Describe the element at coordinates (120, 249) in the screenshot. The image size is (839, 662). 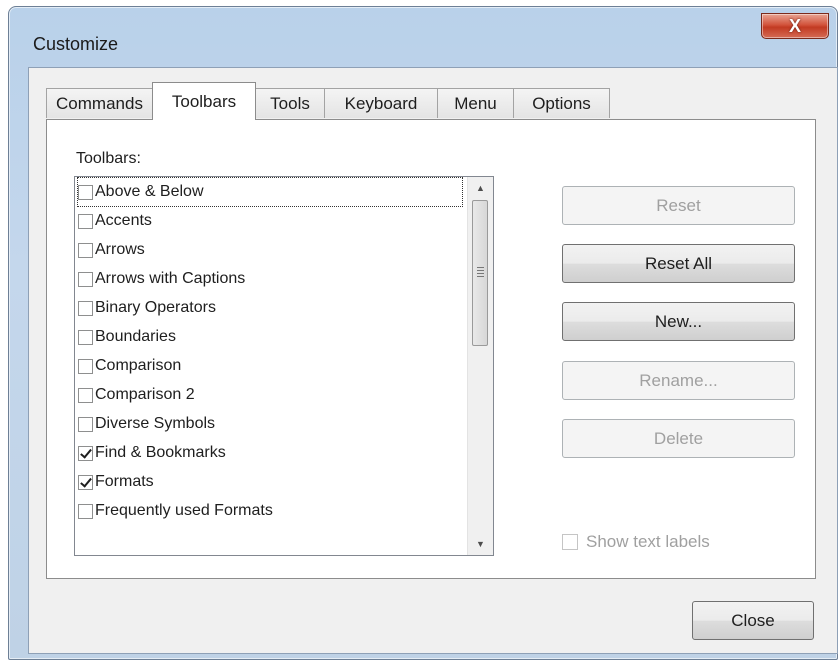
I see `list-item-label: Arrows` at that location.